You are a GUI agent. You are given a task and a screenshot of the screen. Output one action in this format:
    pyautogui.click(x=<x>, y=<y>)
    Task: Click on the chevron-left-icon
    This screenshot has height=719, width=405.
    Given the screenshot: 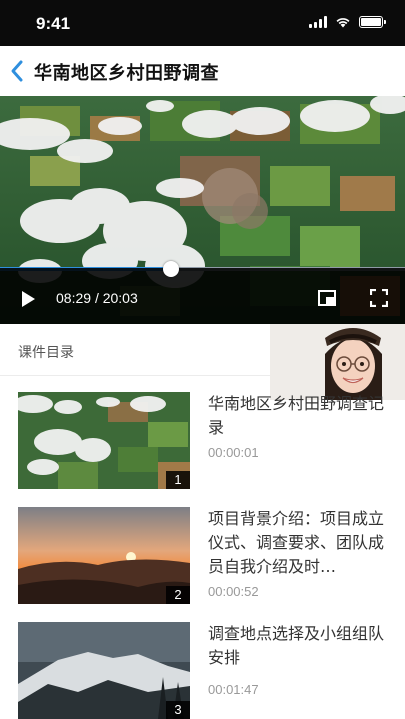 What is the action you would take?
    pyautogui.click(x=17, y=71)
    